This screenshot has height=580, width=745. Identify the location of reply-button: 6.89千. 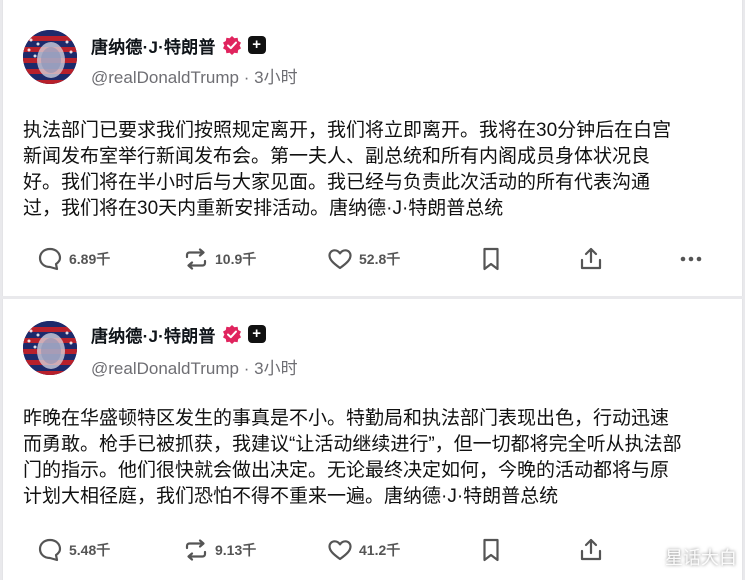
(73, 259).